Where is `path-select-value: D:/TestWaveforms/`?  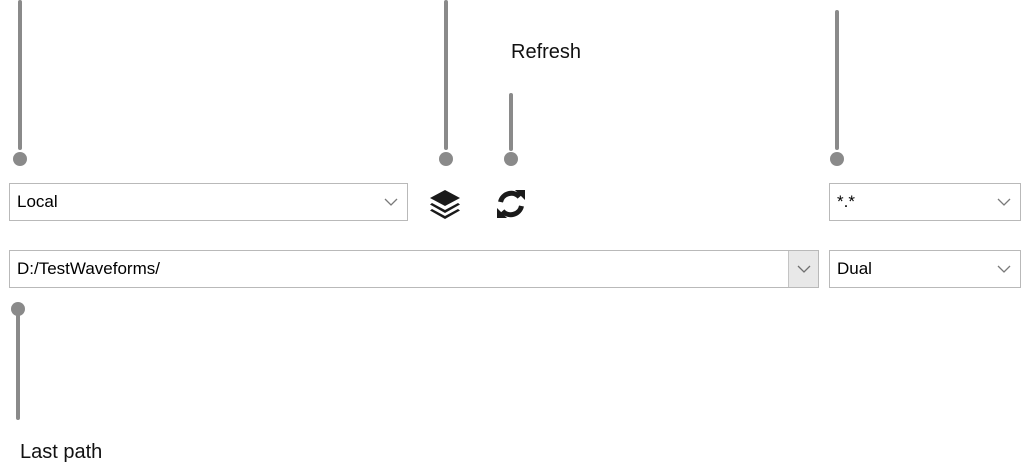
path-select-value: D:/TestWaveforms/ is located at coordinates (88, 268).